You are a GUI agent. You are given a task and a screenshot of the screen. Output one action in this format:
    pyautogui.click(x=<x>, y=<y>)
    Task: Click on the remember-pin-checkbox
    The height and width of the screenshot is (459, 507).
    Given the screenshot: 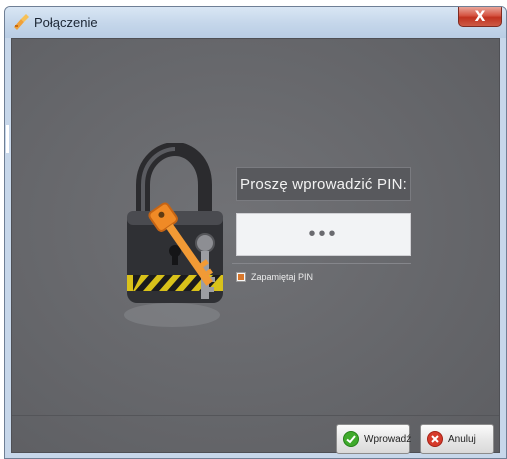 What is the action you would take?
    pyautogui.click(x=241, y=277)
    